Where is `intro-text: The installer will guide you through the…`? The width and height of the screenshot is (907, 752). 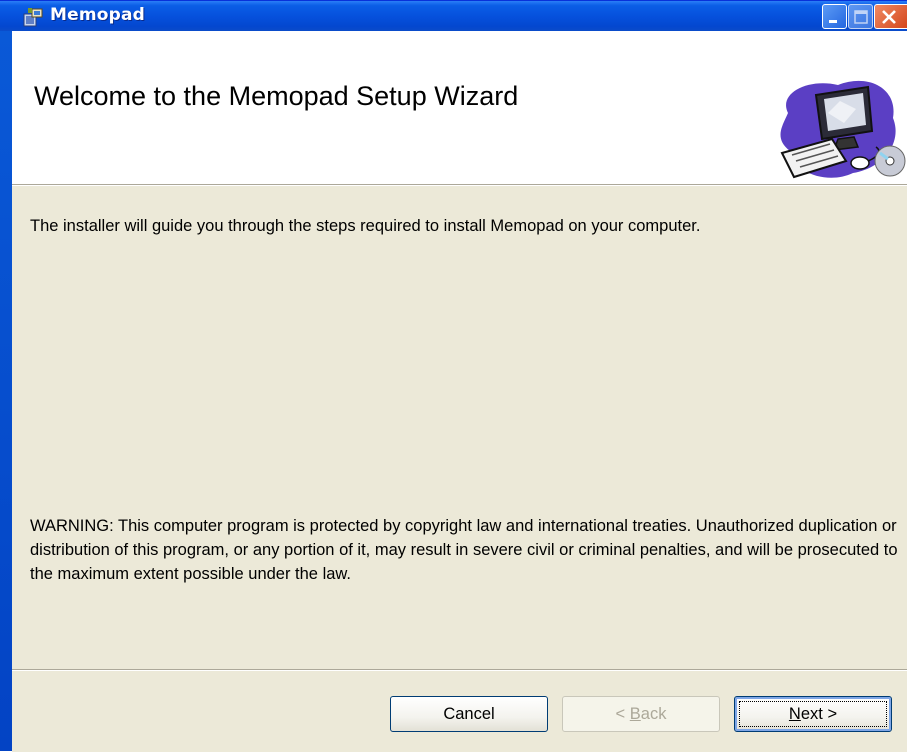
intro-text: The installer will guide you through the… is located at coordinates (365, 226).